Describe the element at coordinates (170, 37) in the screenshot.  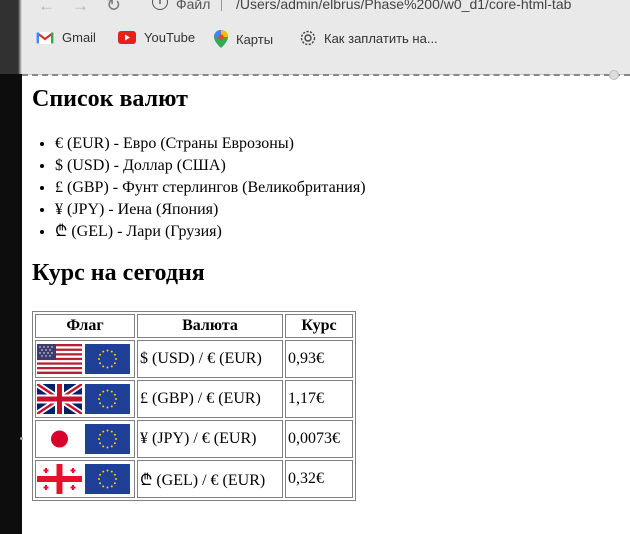
I see `bookmark-label: YouTube` at that location.